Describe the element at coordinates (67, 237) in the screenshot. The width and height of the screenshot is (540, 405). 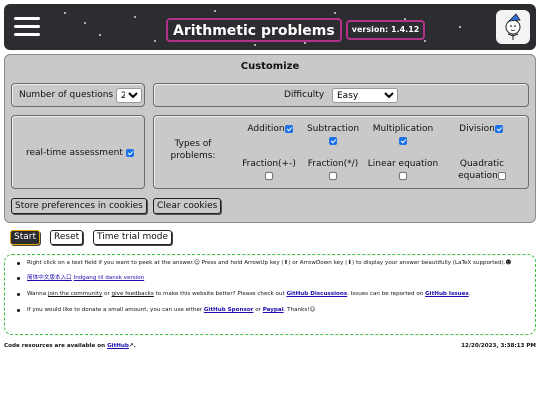
I see `reset-button: Reset` at that location.